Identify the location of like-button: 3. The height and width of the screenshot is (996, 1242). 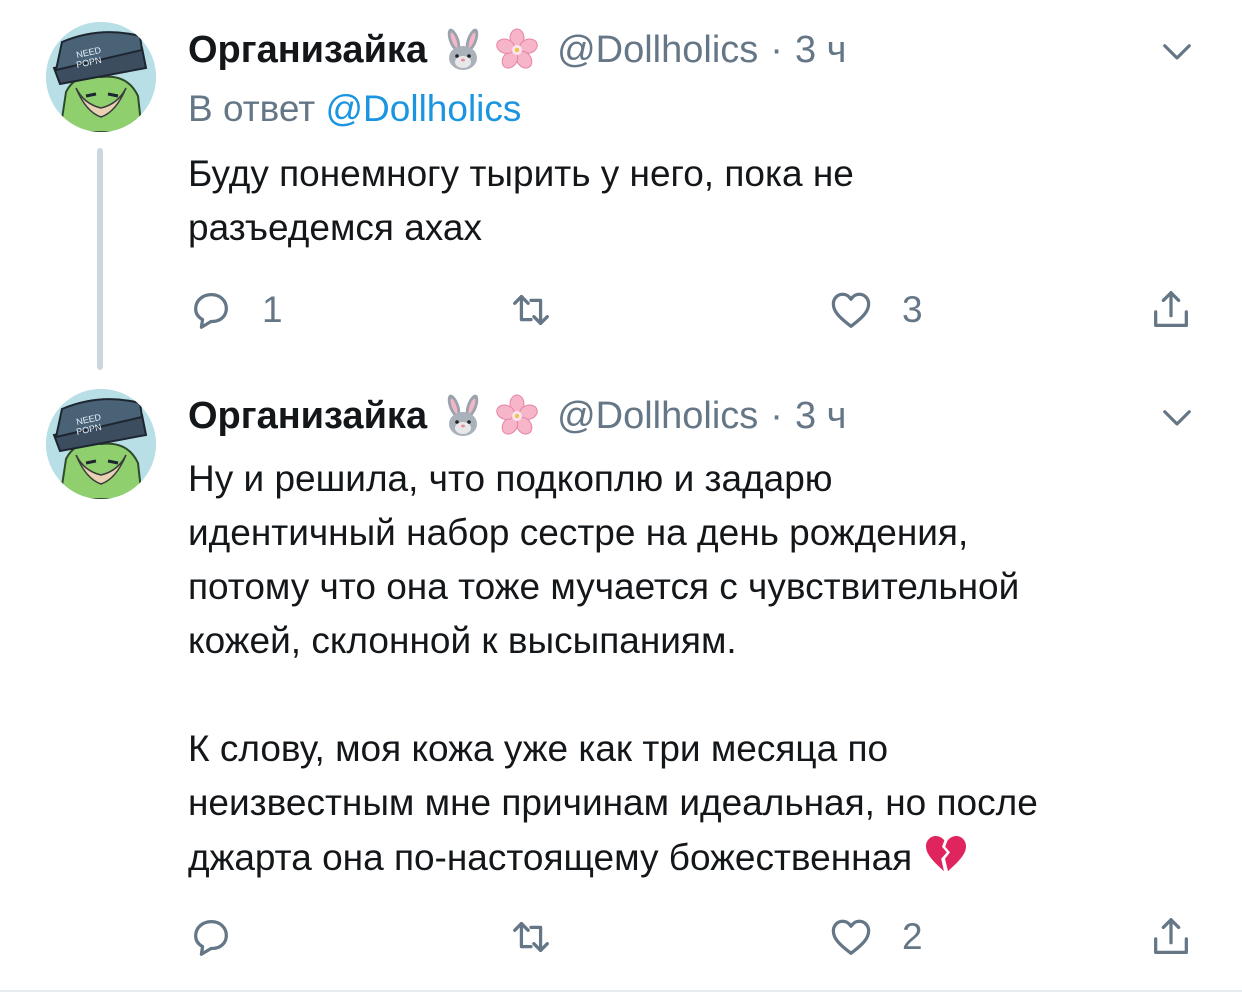
(875, 310).